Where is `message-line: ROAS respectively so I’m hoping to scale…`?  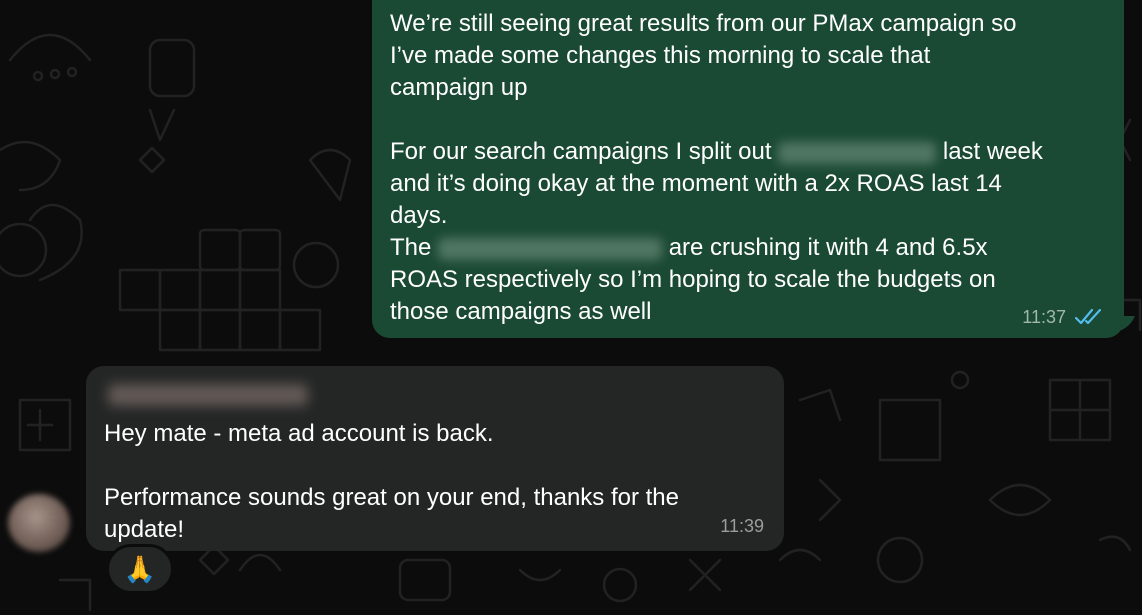 message-line: ROAS respectively so I’m hoping to scale… is located at coordinates (693, 279).